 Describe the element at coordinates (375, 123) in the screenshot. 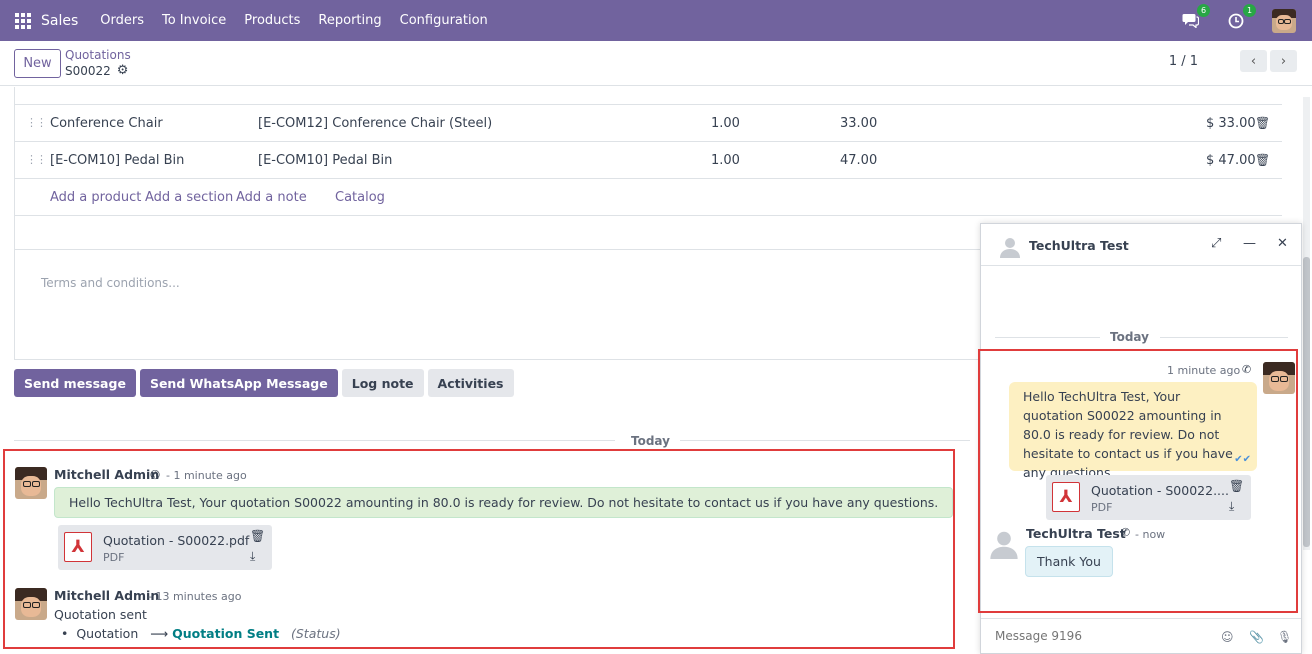

I see `line-description: [E-COM12] Conference Chair (Steel)` at that location.